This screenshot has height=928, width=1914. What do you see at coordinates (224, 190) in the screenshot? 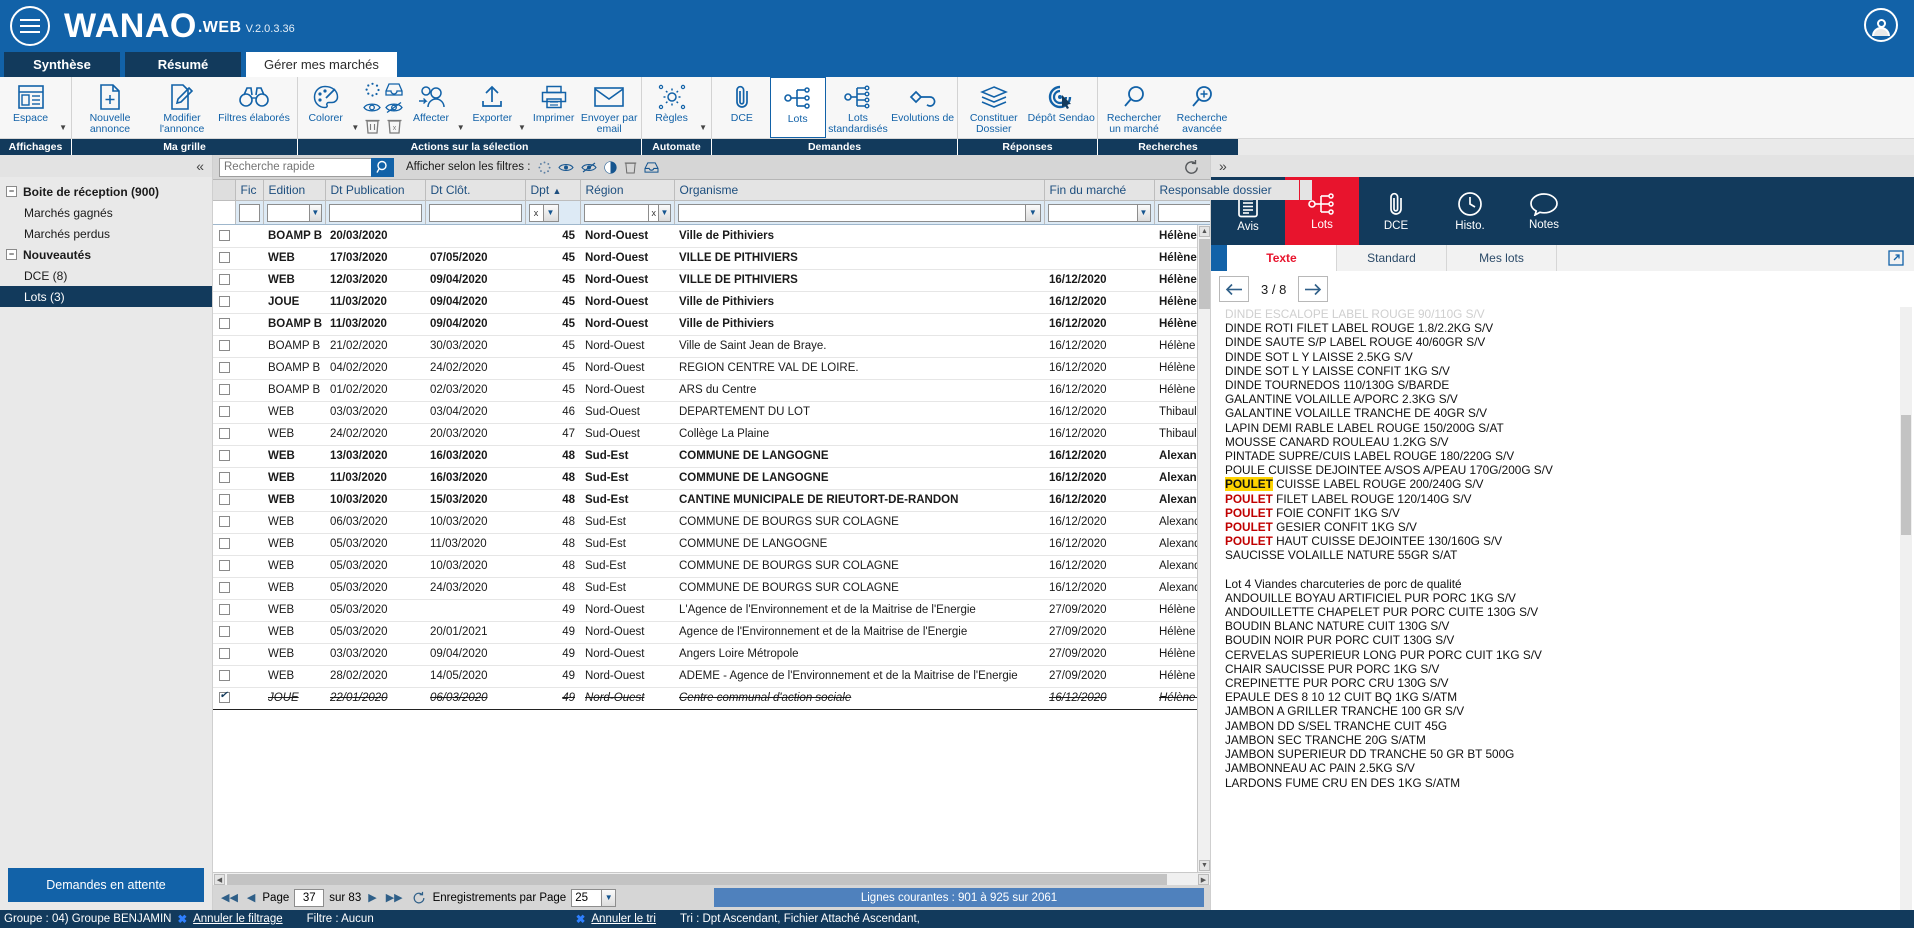
I see `header-select-all` at bounding box center [224, 190].